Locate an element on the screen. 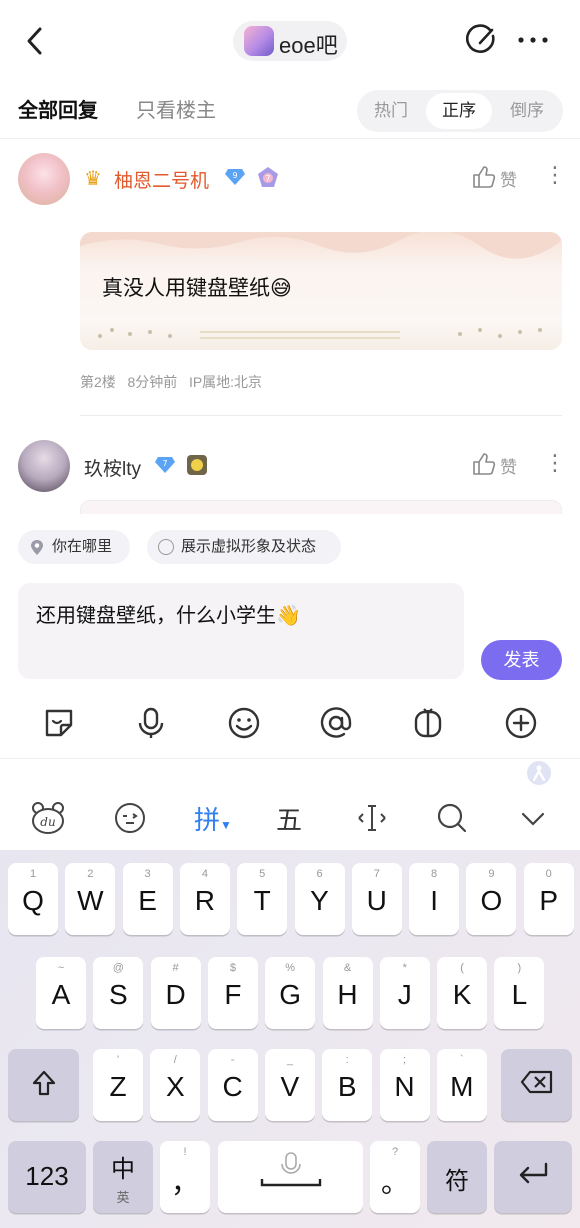  show-avatar-chip: 展示虚拟形象及状态 is located at coordinates (244, 547).